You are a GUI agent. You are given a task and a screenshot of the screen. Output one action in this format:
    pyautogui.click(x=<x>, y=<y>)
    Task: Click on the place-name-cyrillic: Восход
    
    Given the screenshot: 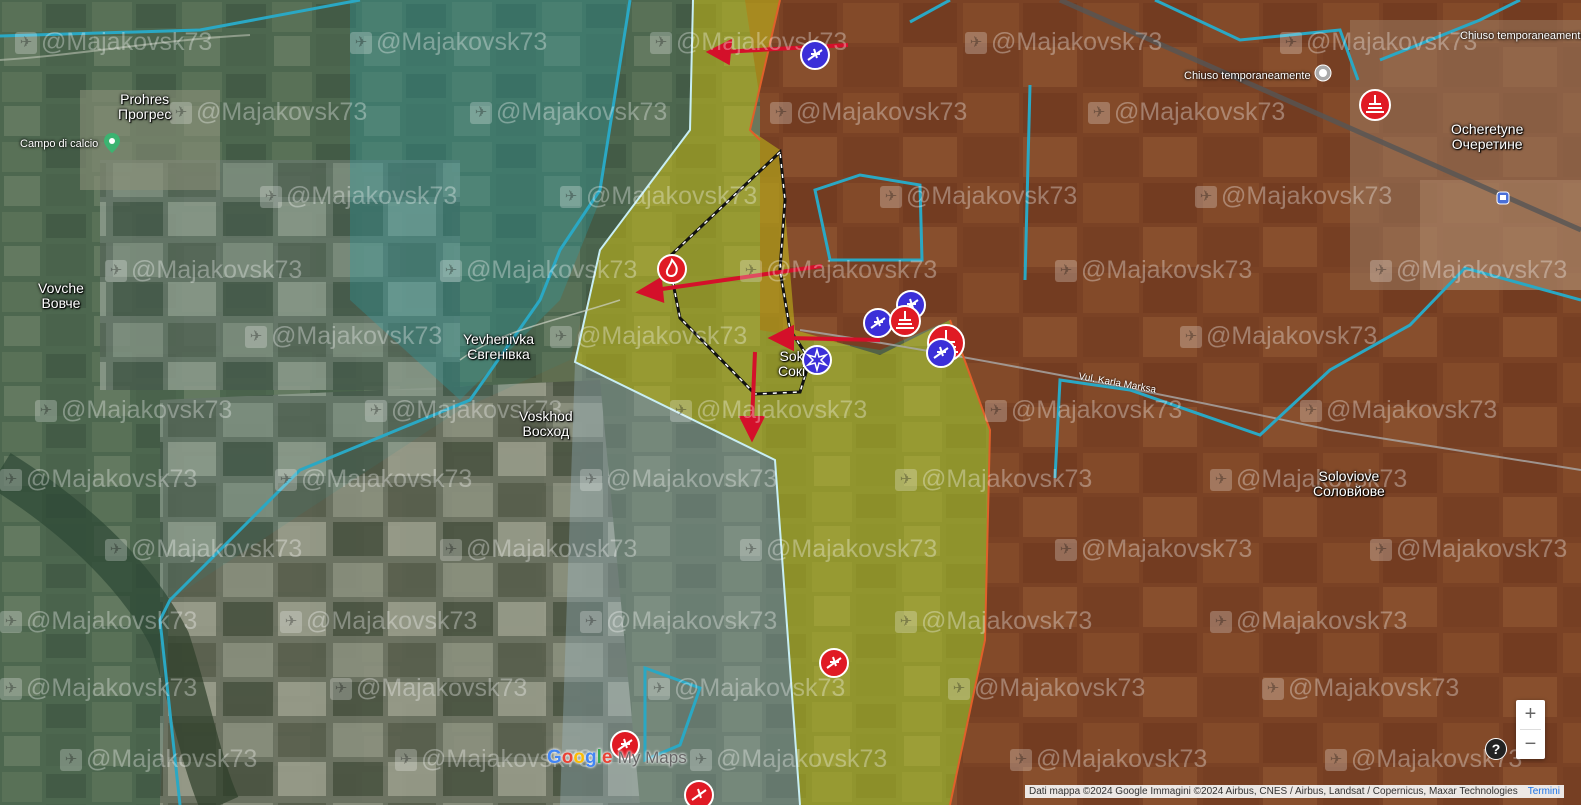 What is the action you would take?
    pyautogui.click(x=546, y=431)
    